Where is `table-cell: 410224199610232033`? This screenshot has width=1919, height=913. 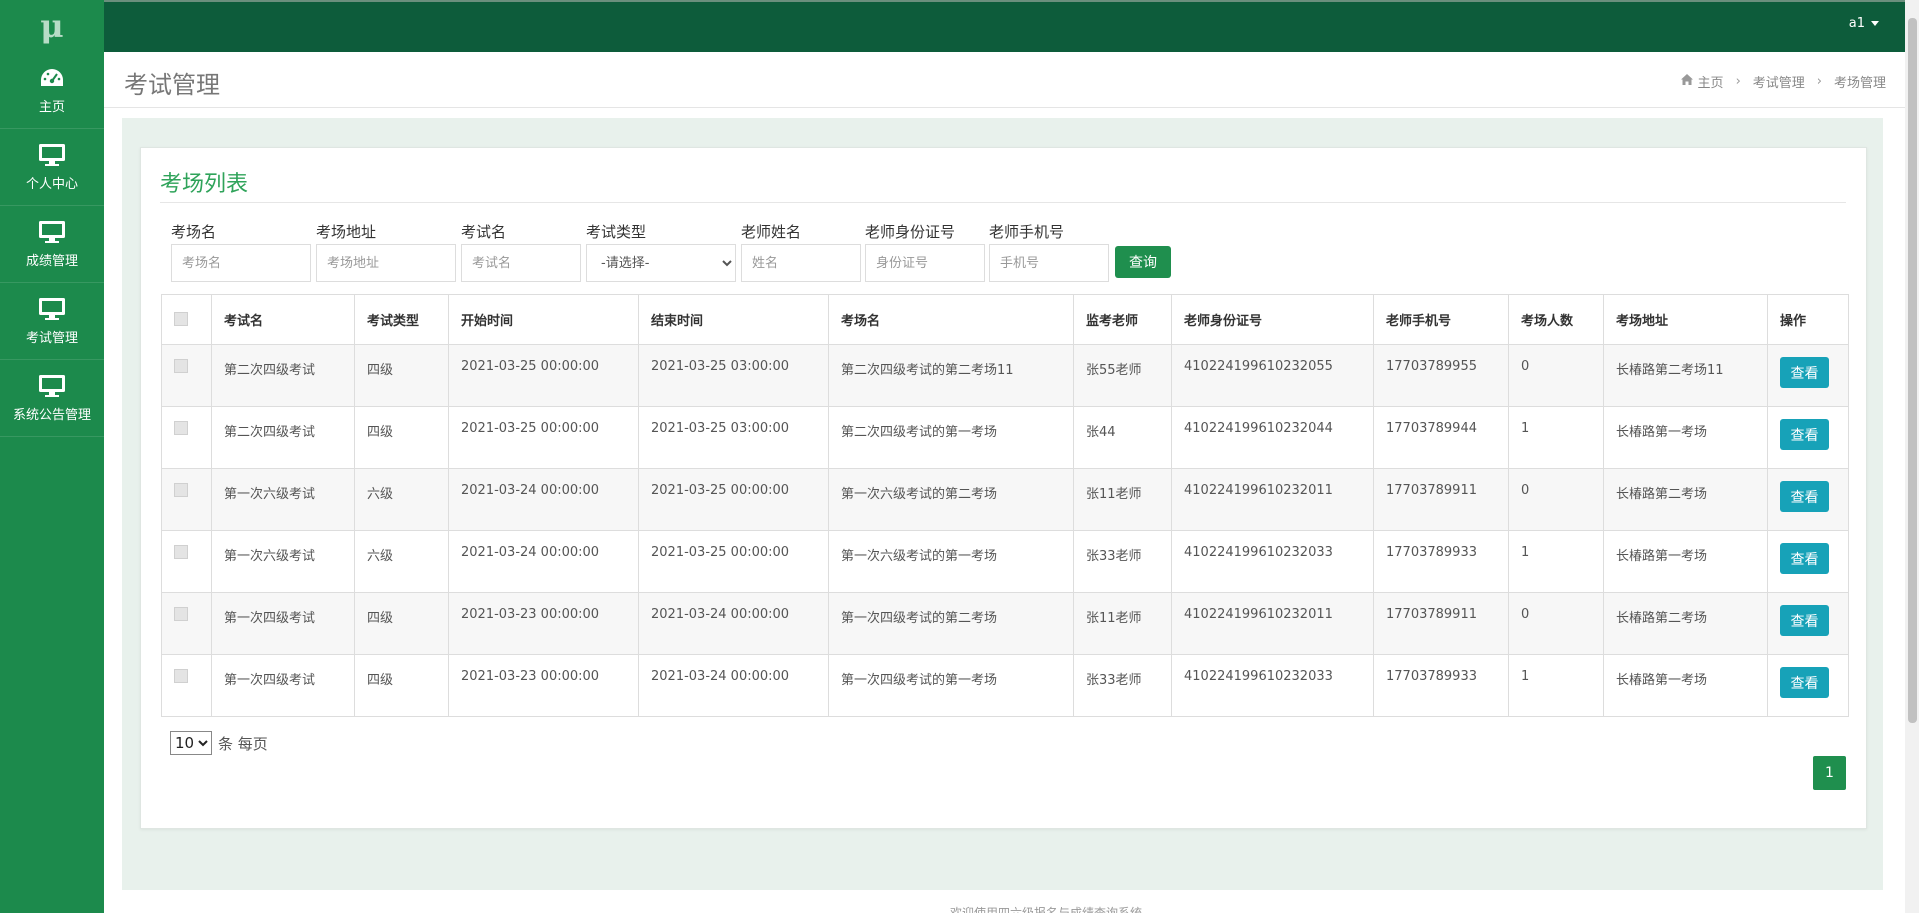 table-cell: 410224199610232033 is located at coordinates (1272, 561).